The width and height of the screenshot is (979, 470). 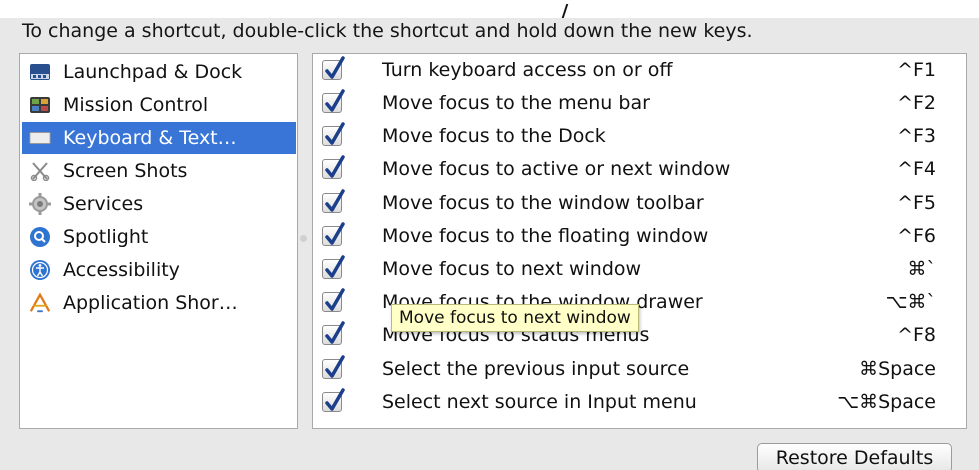 I want to click on screenshot-icon, so click(x=40, y=171).